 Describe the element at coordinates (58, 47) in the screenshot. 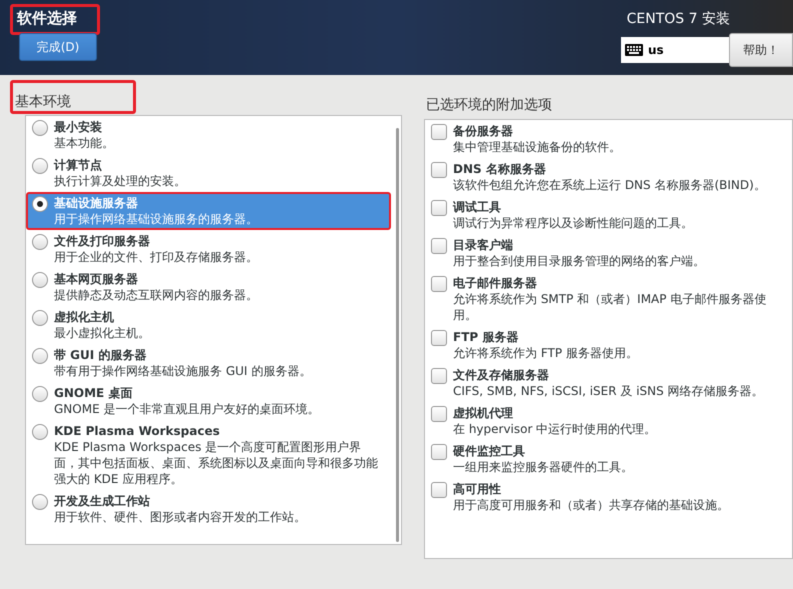

I see `done-button: 完成(D)` at that location.